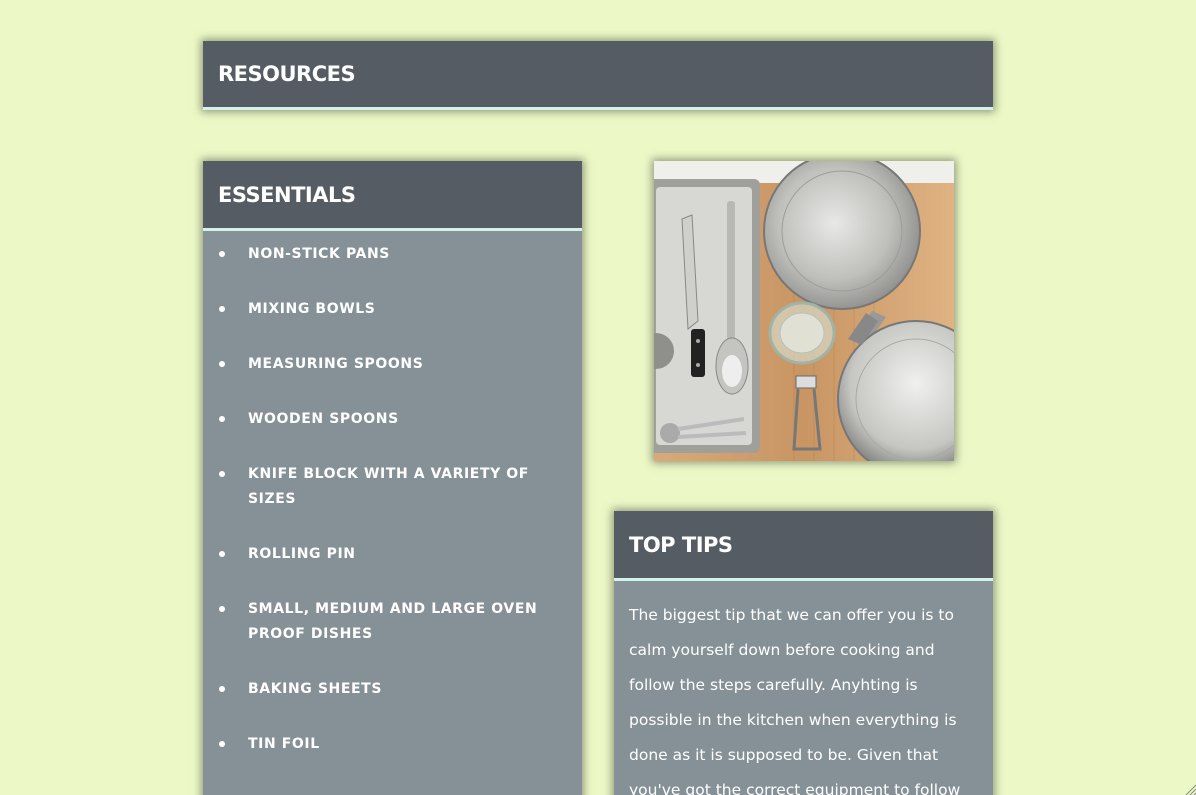  Describe the element at coordinates (287, 194) in the screenshot. I see `essentials-title: ESSENTIALS` at that location.